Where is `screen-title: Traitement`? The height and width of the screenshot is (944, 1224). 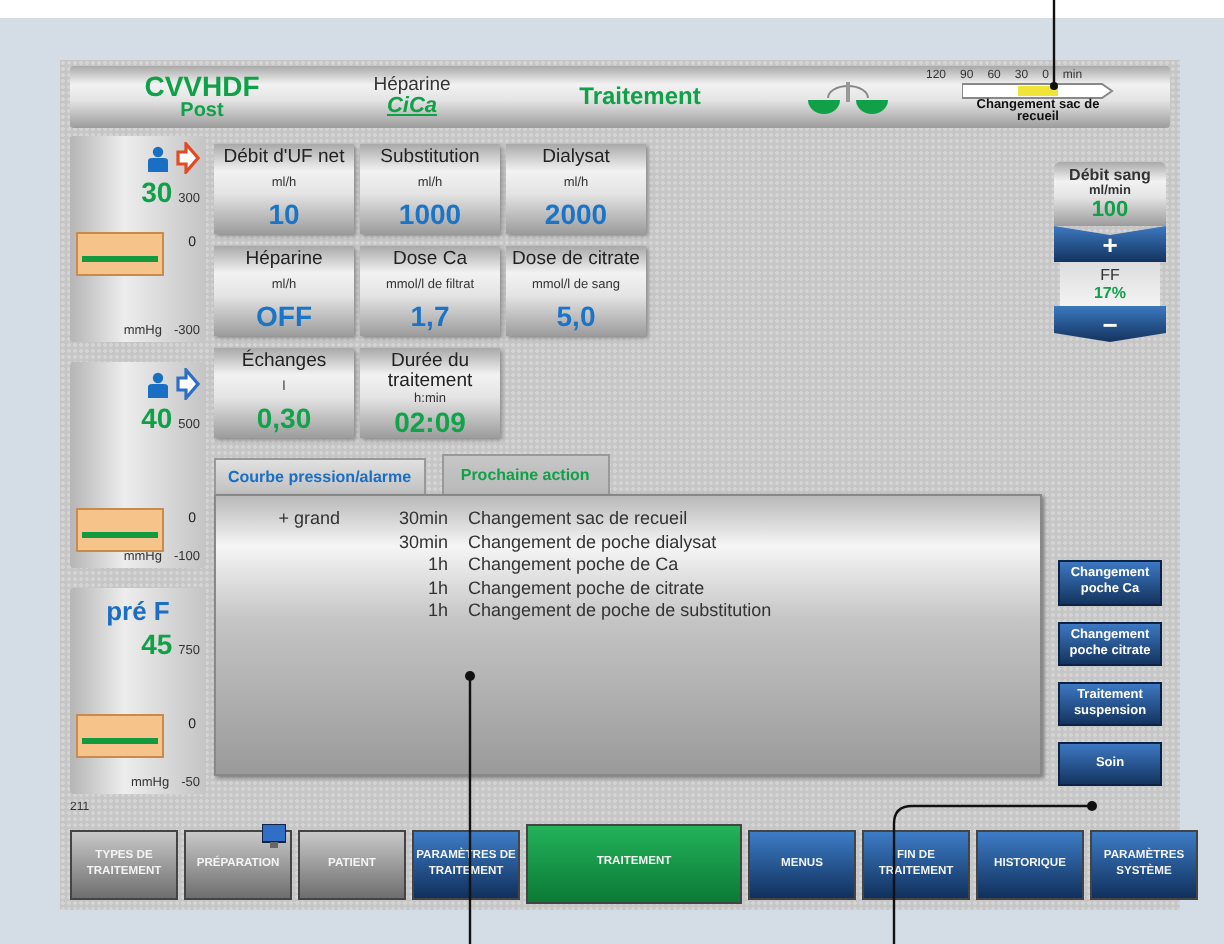 screen-title: Traitement is located at coordinates (640, 97).